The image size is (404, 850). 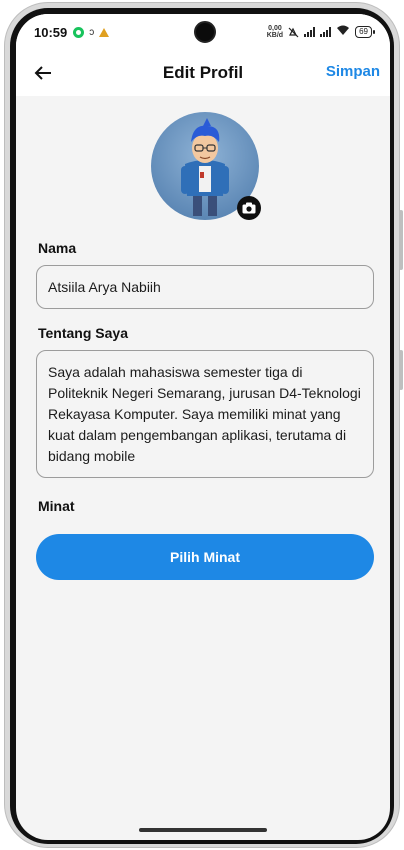 What do you see at coordinates (203, 830) in the screenshot?
I see `home-indicator` at bounding box center [203, 830].